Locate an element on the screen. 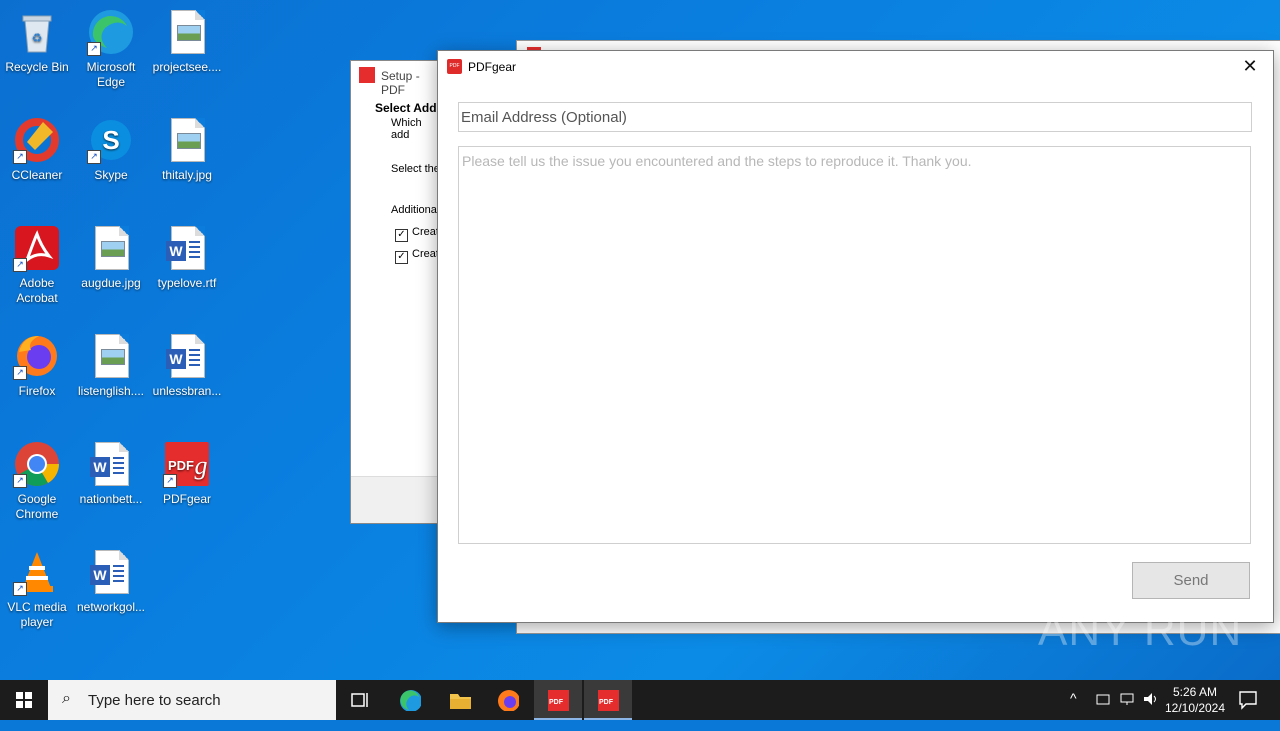  taskbar-firefox is located at coordinates (508, 700).